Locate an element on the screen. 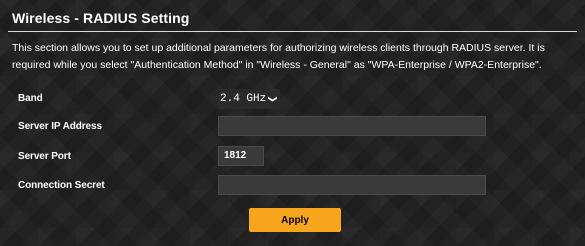 Image resolution: width=585 pixels, height=246 pixels. apply-button: Apply is located at coordinates (295, 220).